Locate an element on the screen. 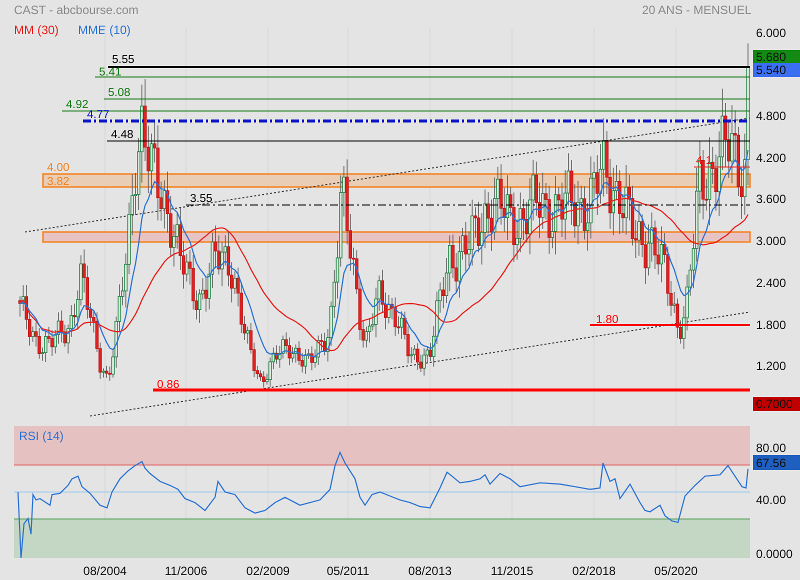  level-label: 4.77 is located at coordinates (98, 115).